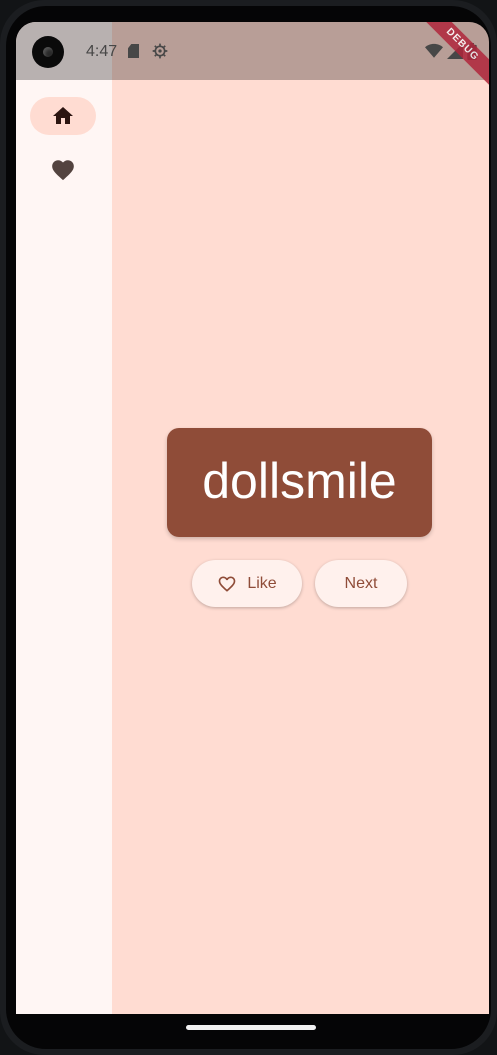 This screenshot has height=1055, width=497. I want to click on heart-icon, so click(63, 170).